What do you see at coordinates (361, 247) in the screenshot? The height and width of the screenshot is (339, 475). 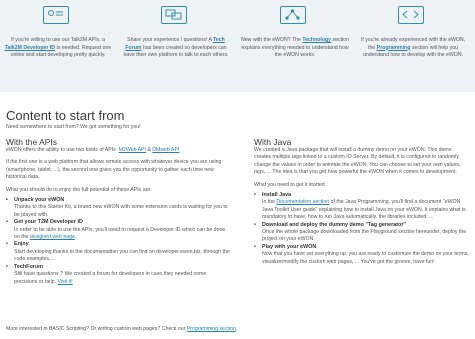 I see `bullet-title: Play with your eWON` at bounding box center [361, 247].